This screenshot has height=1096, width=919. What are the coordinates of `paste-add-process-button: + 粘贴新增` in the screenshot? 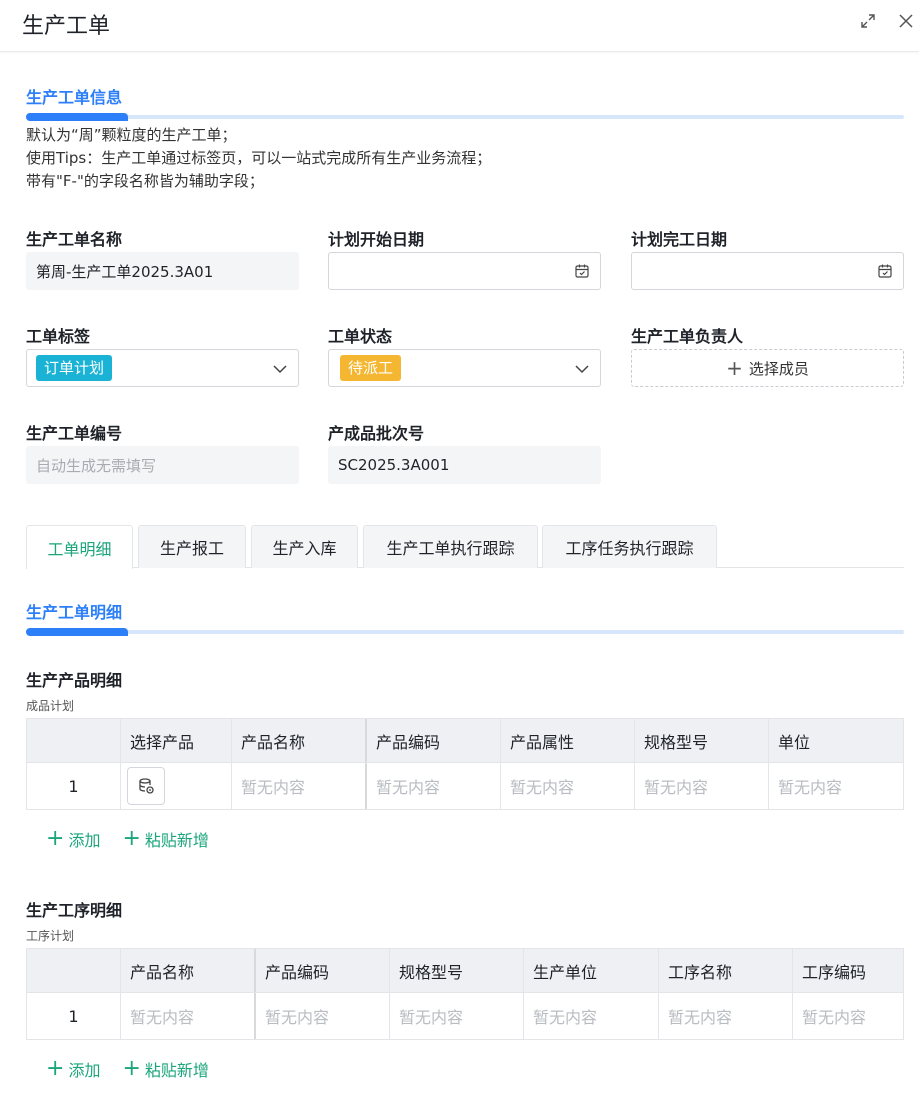 It's located at (165, 1069).